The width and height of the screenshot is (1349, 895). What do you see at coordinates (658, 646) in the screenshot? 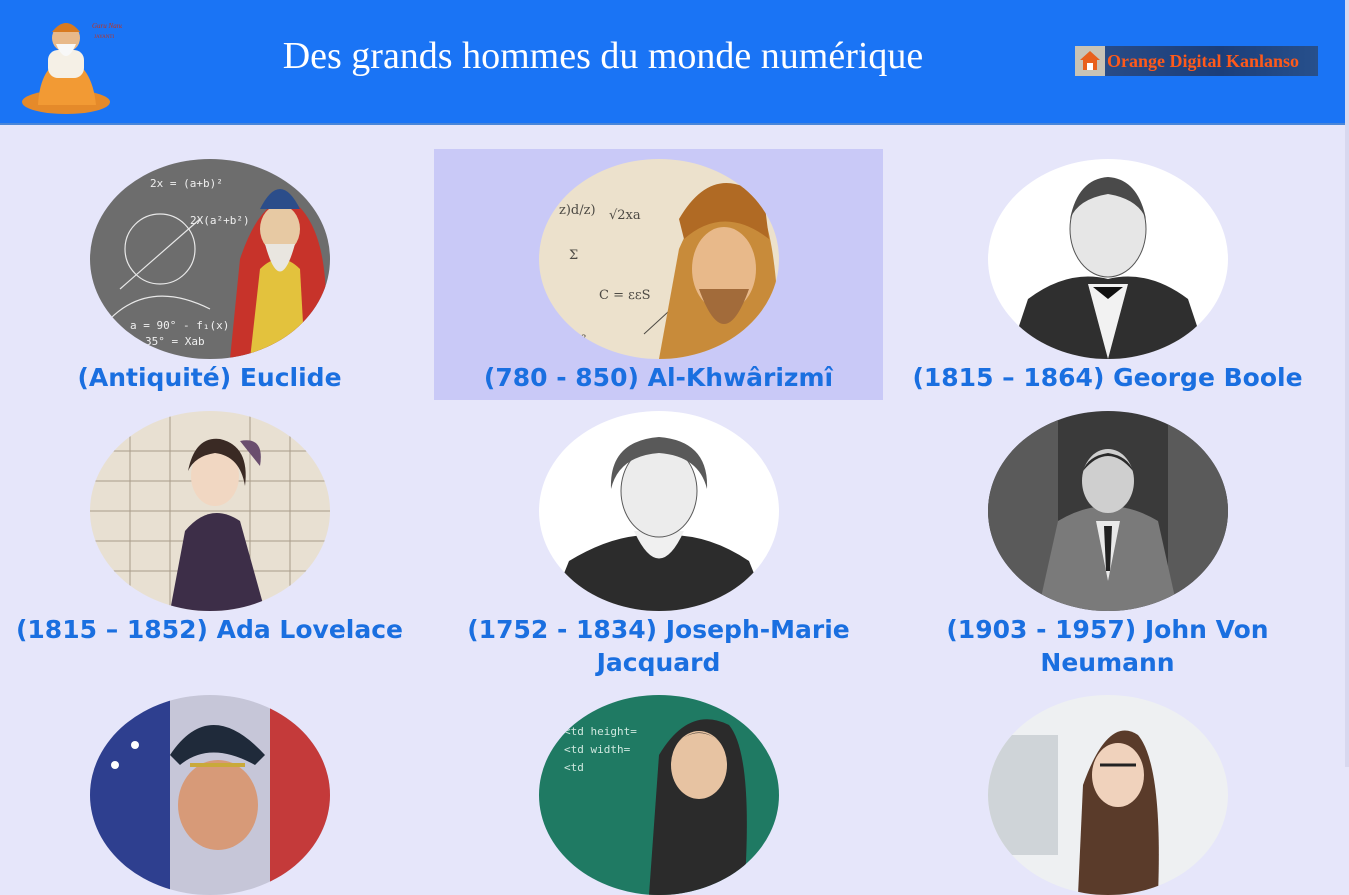
I see `person-name-jacquard: (1752 - 1834) Joseph-Marie Jacquard` at bounding box center [658, 646].